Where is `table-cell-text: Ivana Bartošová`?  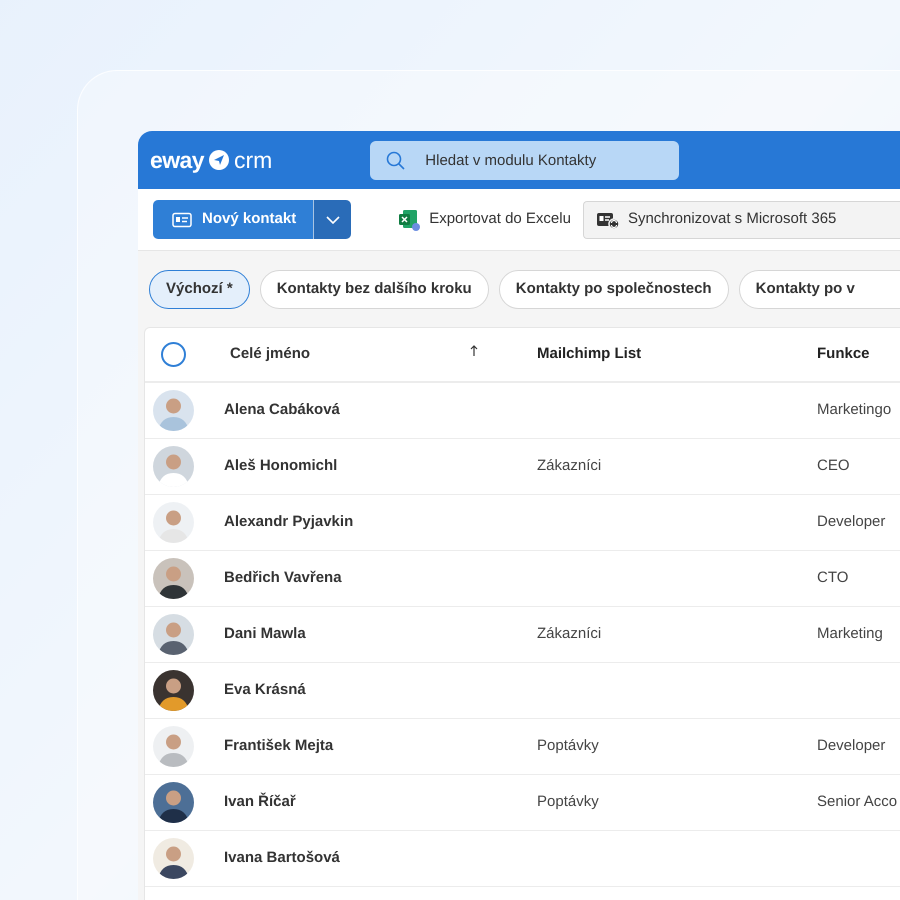
table-cell-text: Ivana Bartošová is located at coordinates (282, 858).